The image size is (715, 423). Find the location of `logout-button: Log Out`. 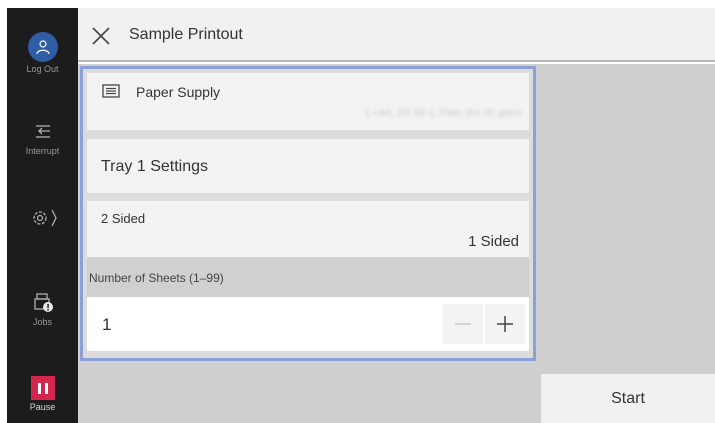

logout-button: Log Out is located at coordinates (42, 53).